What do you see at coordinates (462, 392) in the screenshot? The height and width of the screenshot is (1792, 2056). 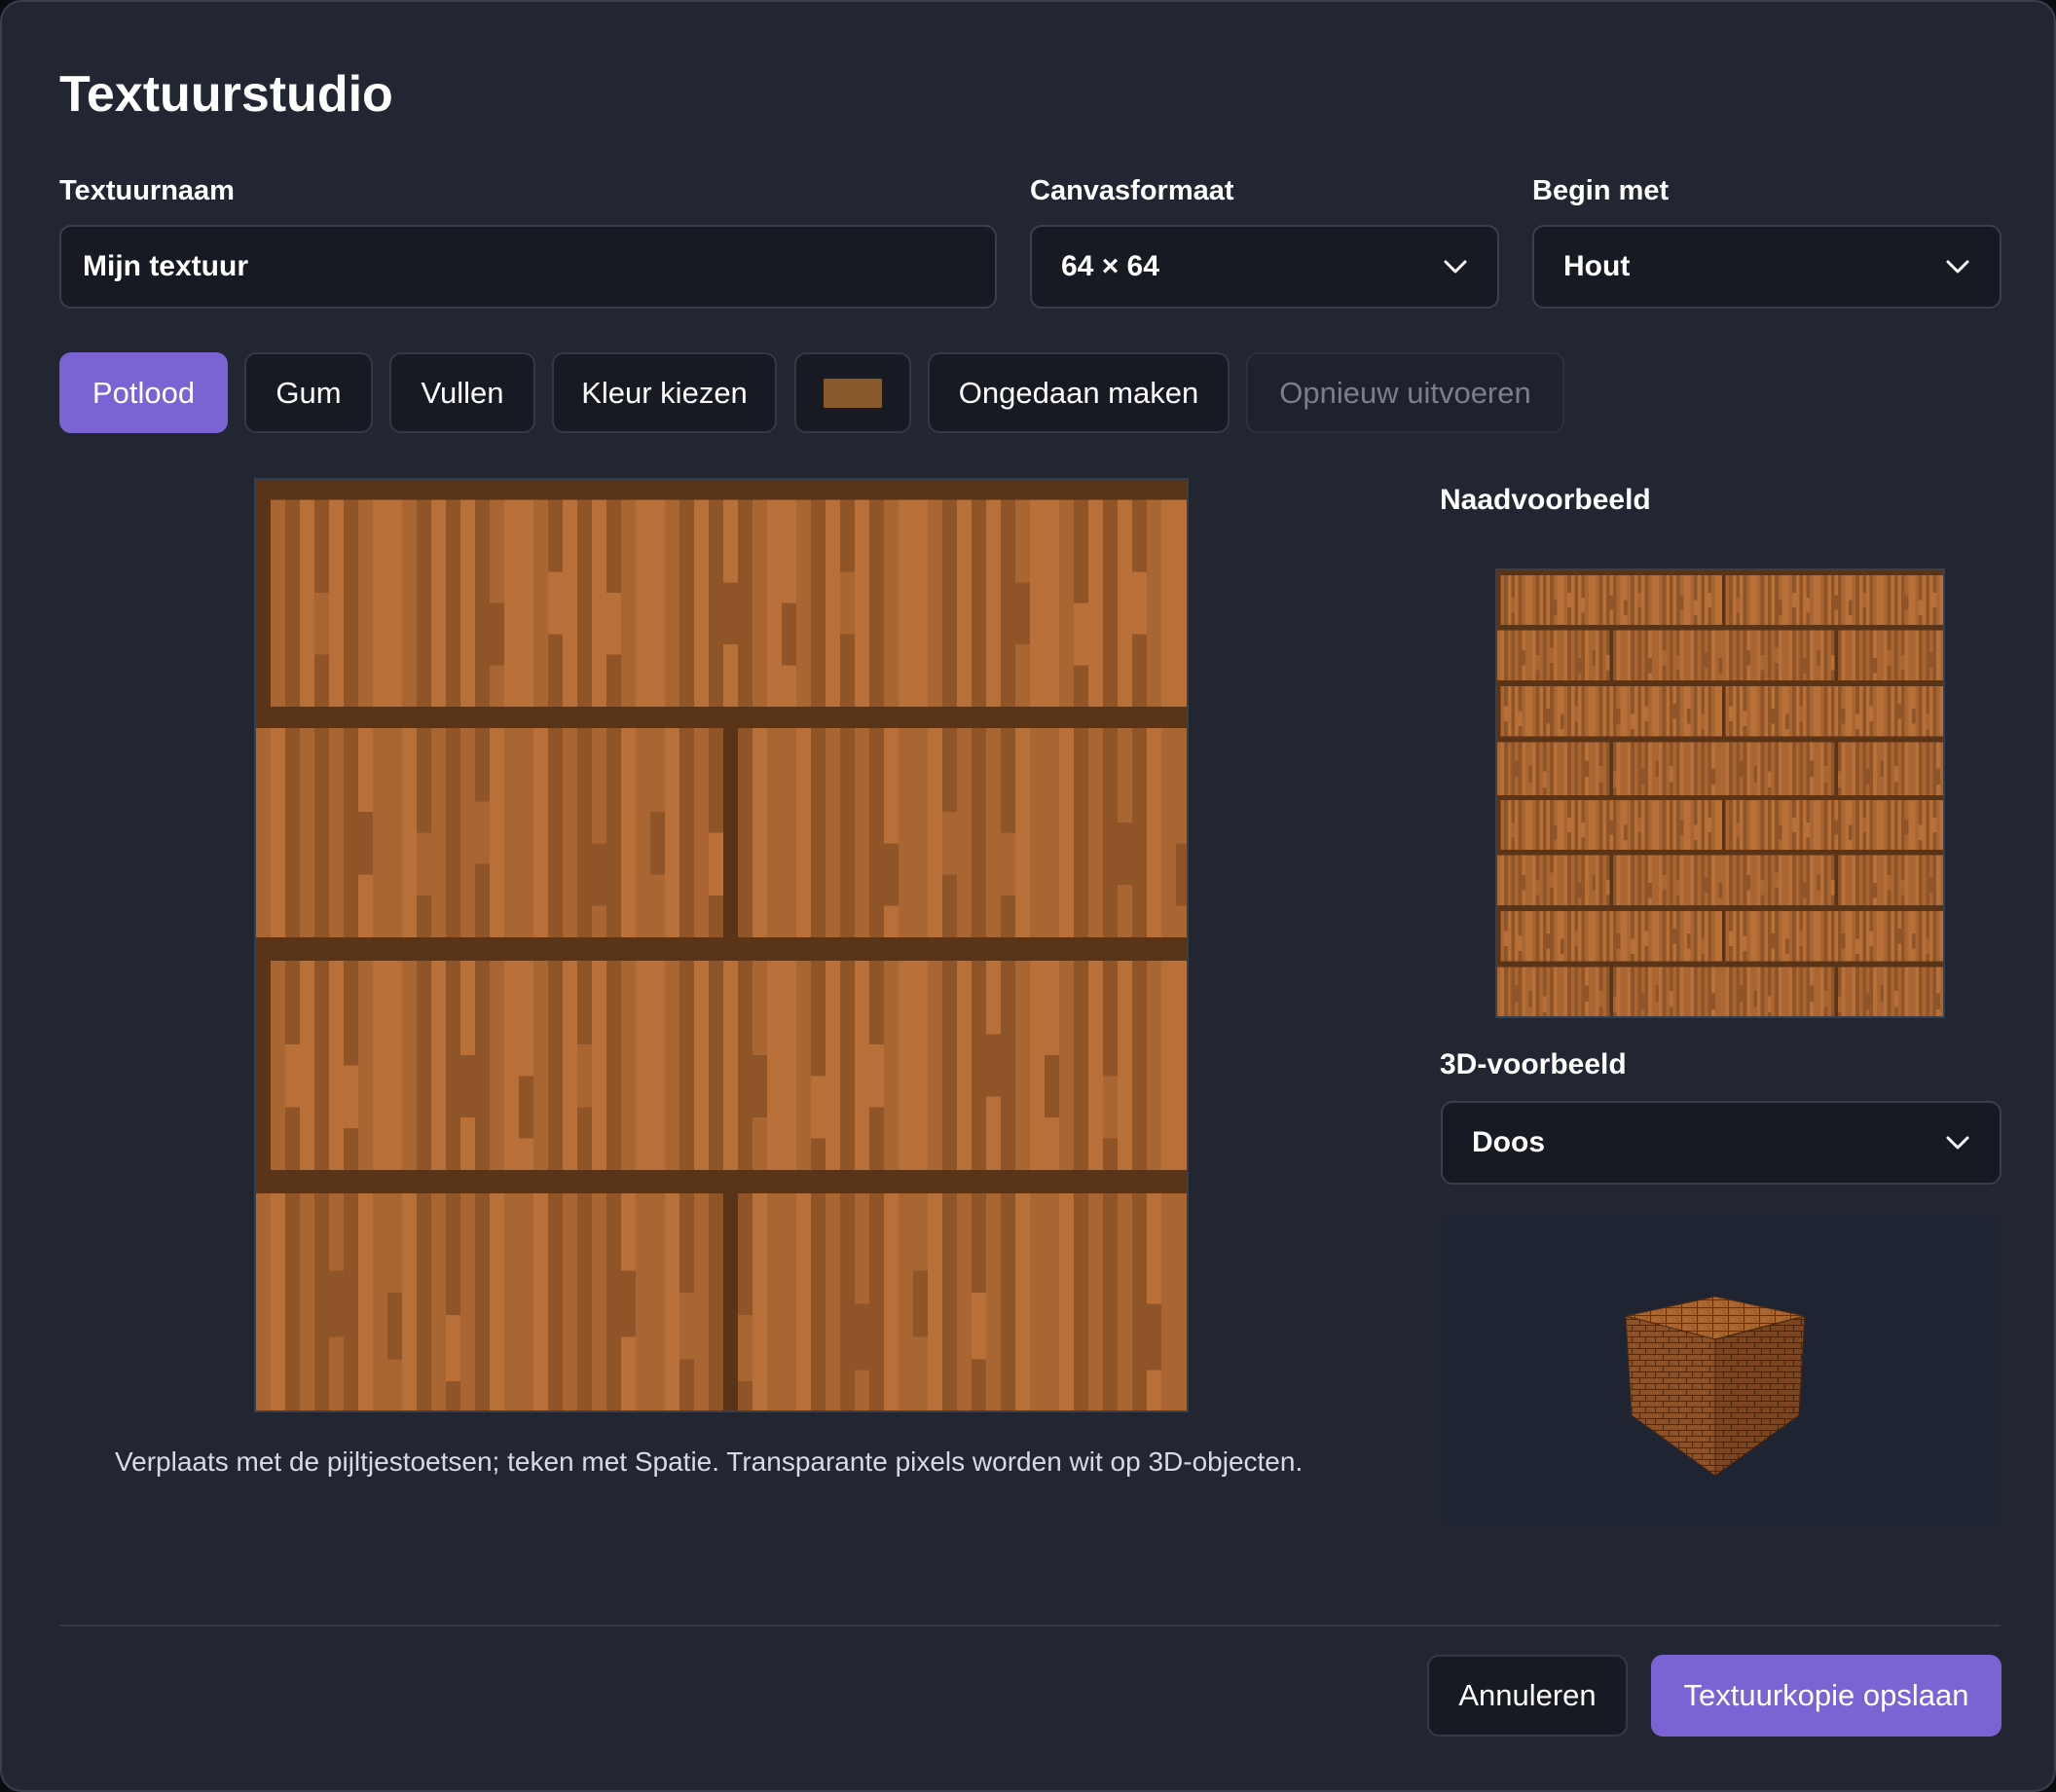 I see `fill-tool-button: Vullen` at bounding box center [462, 392].